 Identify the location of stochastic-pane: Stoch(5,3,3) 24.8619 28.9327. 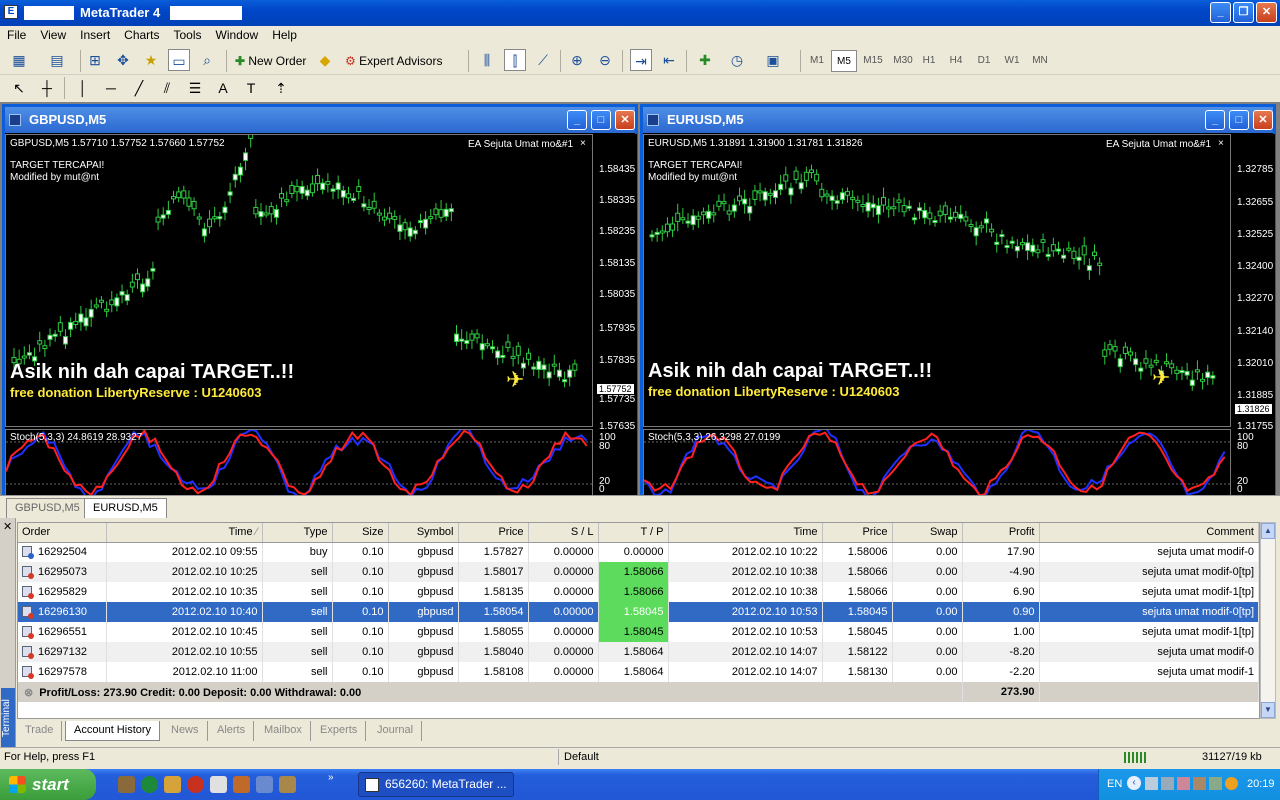
(299, 463).